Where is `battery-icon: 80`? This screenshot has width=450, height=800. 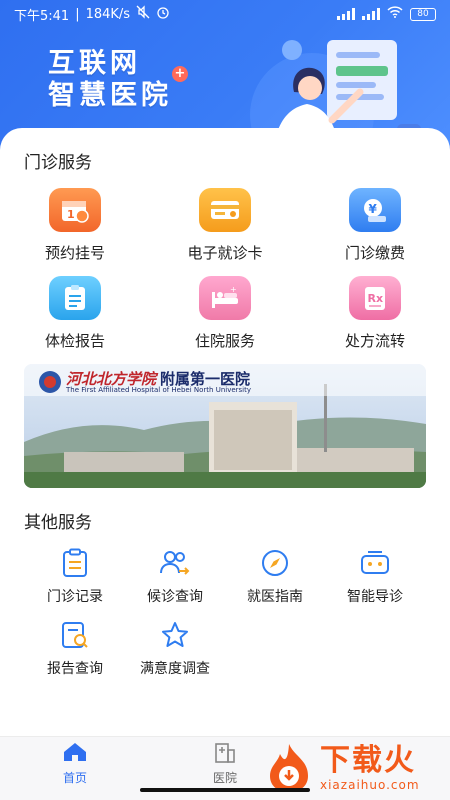 battery-icon: 80 is located at coordinates (423, 14).